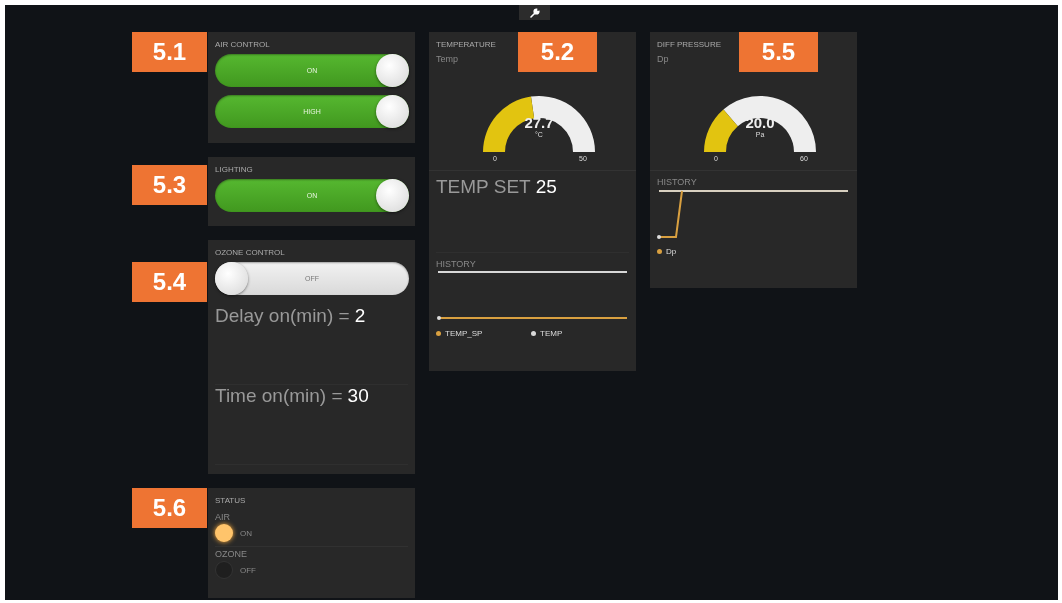  I want to click on value-label: Delay on(min) =, so click(282, 316).